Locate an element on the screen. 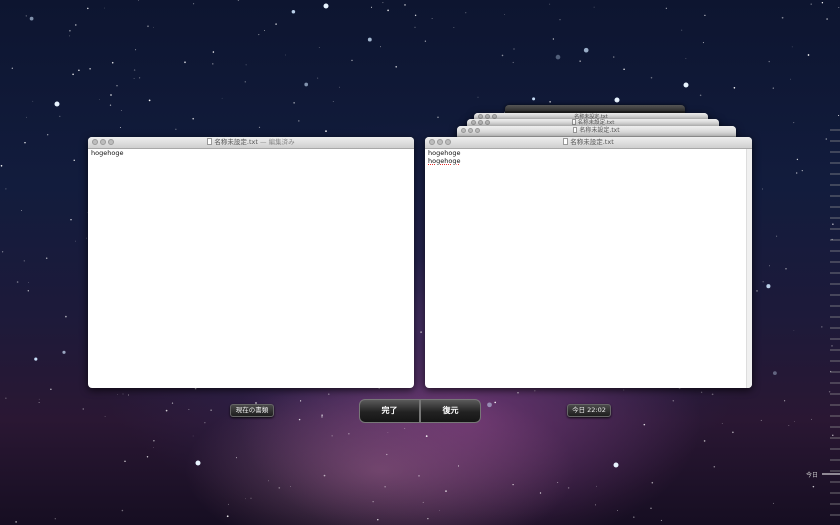  time-machine-timeline is located at coordinates (829, 262).